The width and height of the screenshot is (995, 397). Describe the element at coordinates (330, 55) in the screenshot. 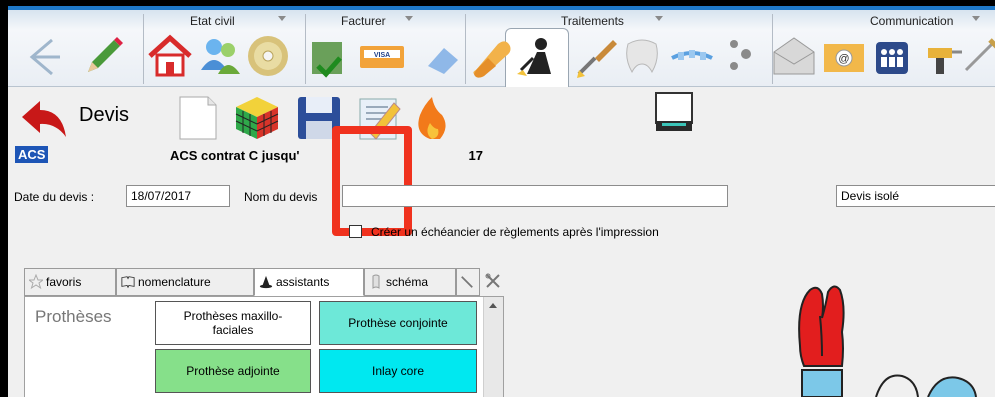

I see `invoice-check-icon` at that location.